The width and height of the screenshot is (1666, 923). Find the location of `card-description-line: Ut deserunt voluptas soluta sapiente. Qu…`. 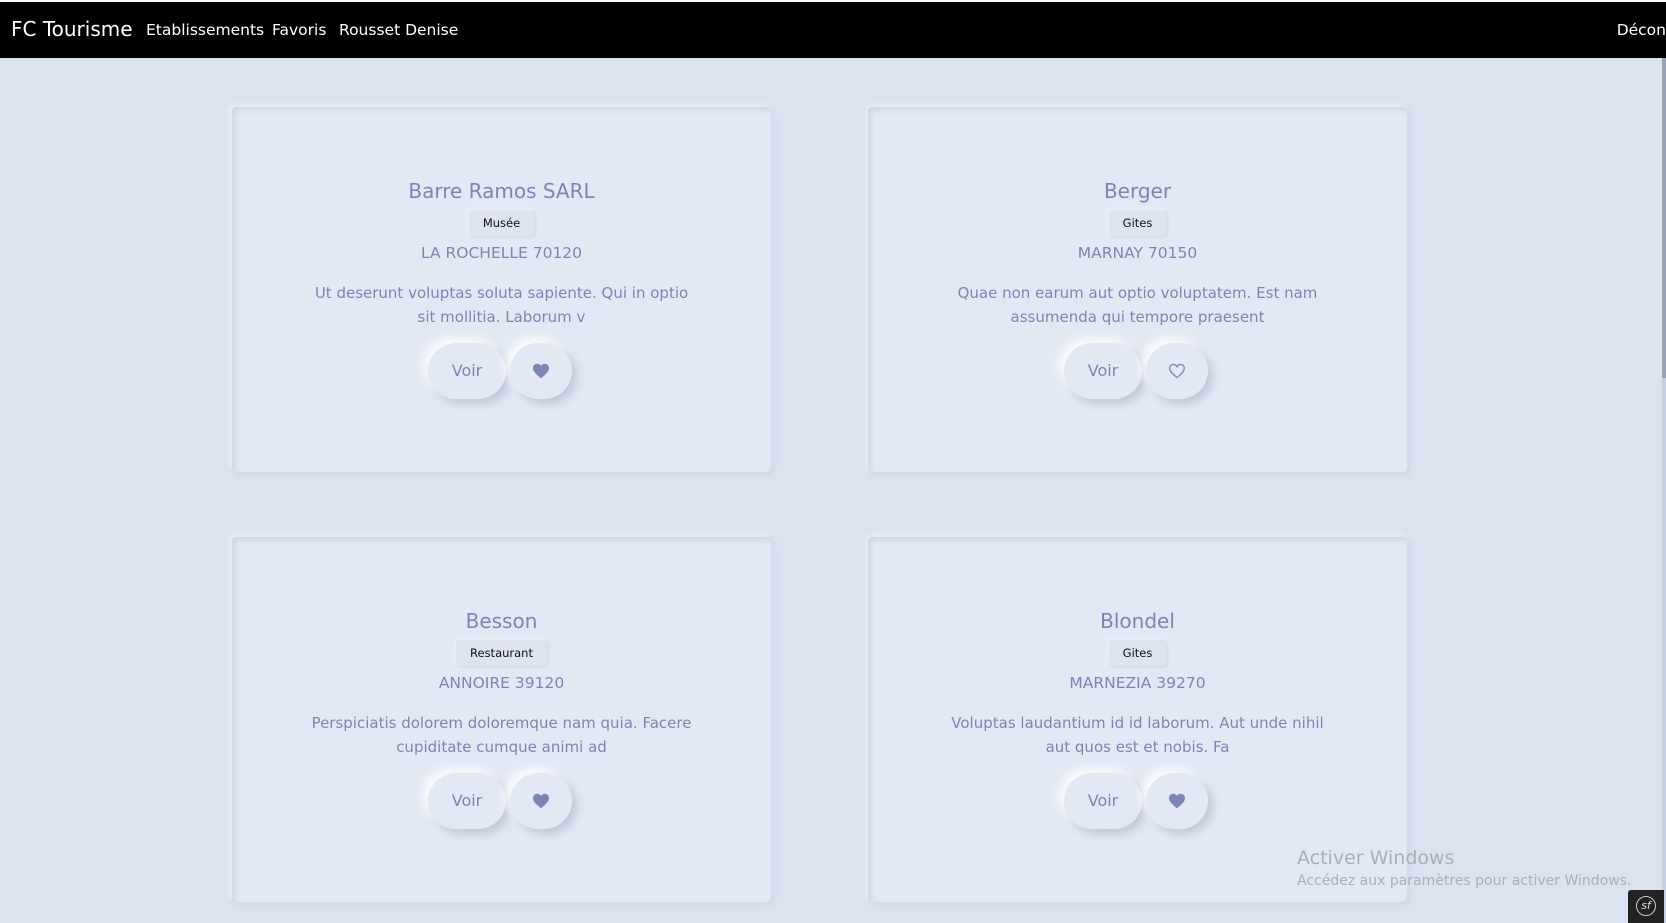

card-description-line: Ut deserunt voluptas soluta sapiente. Qu… is located at coordinates (501, 293).